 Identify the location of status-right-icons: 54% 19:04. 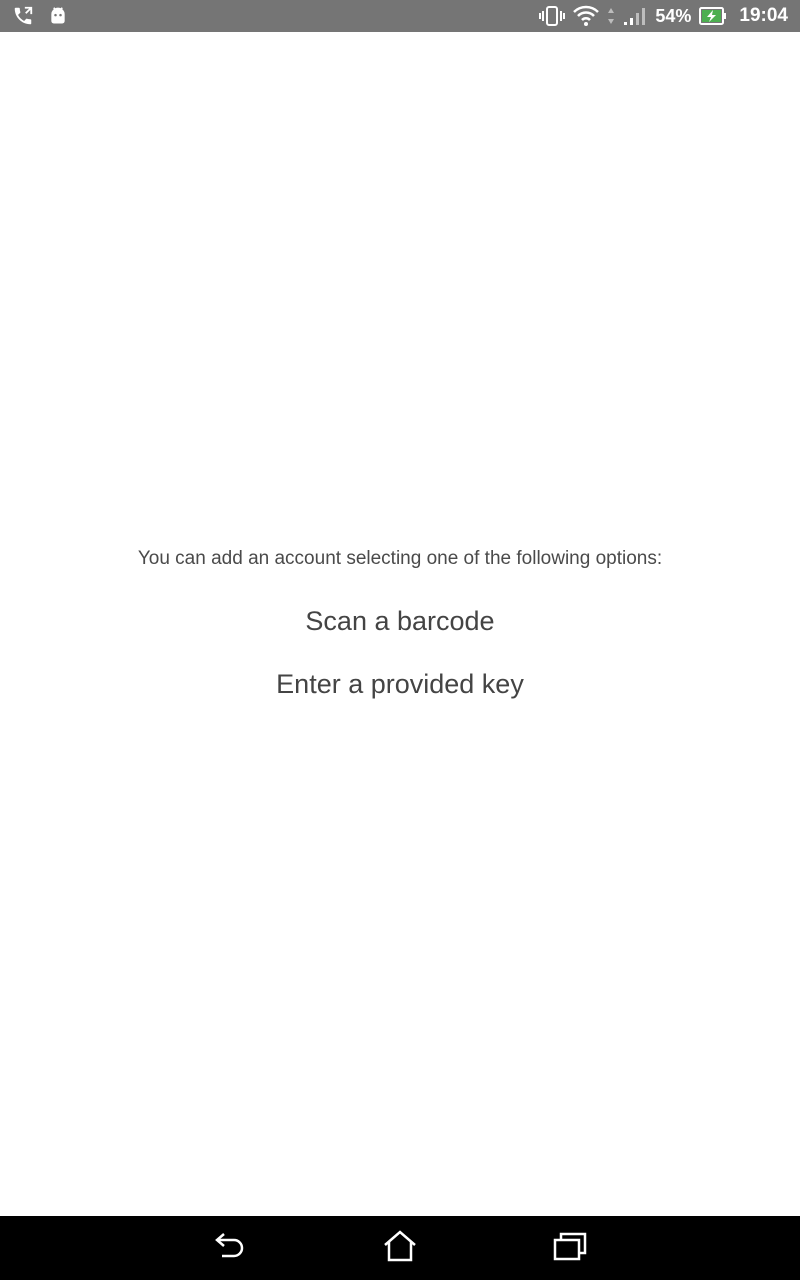
(663, 16).